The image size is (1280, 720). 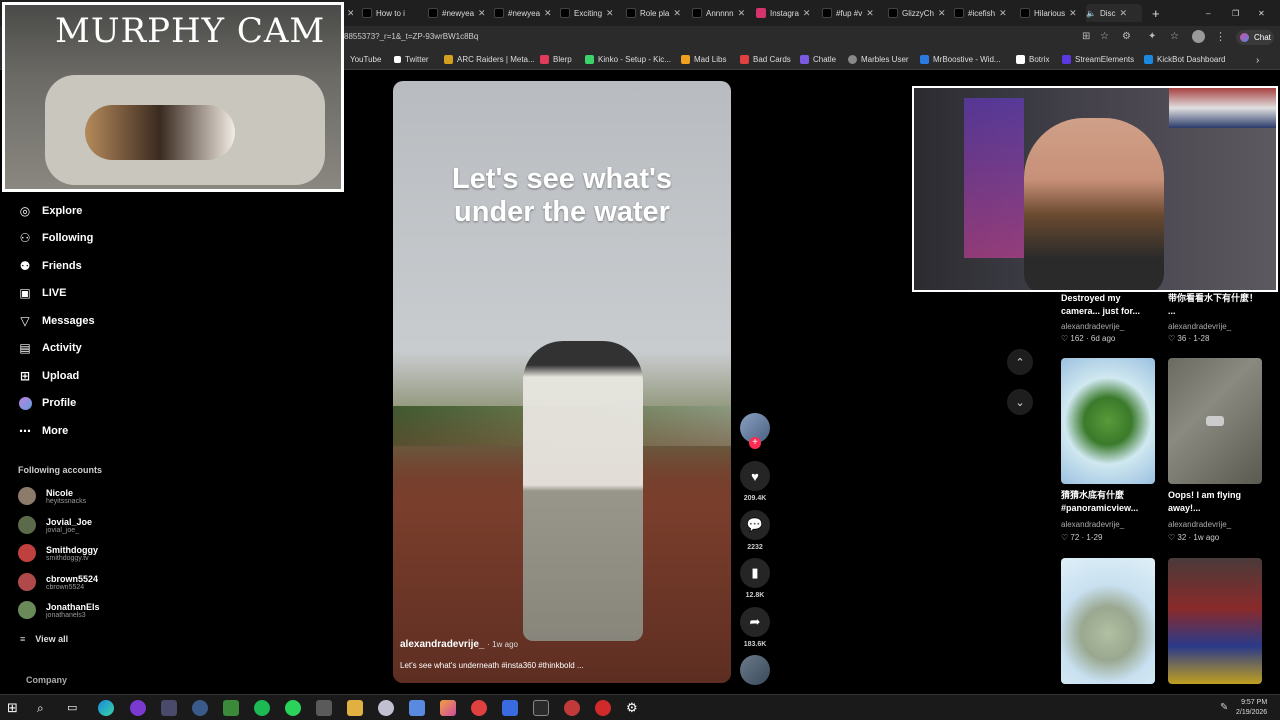 I want to click on follow-plus-icon: +, so click(x=755, y=443).